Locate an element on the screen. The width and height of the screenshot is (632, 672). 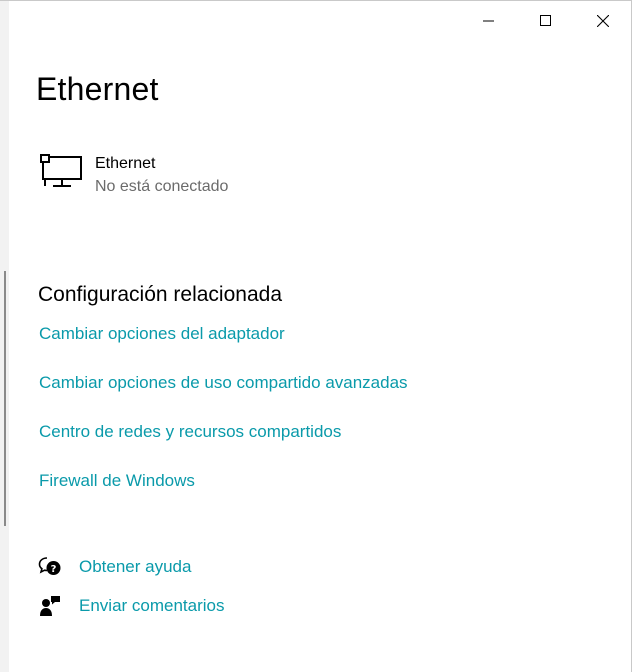
maximize-button is located at coordinates (545, 21).